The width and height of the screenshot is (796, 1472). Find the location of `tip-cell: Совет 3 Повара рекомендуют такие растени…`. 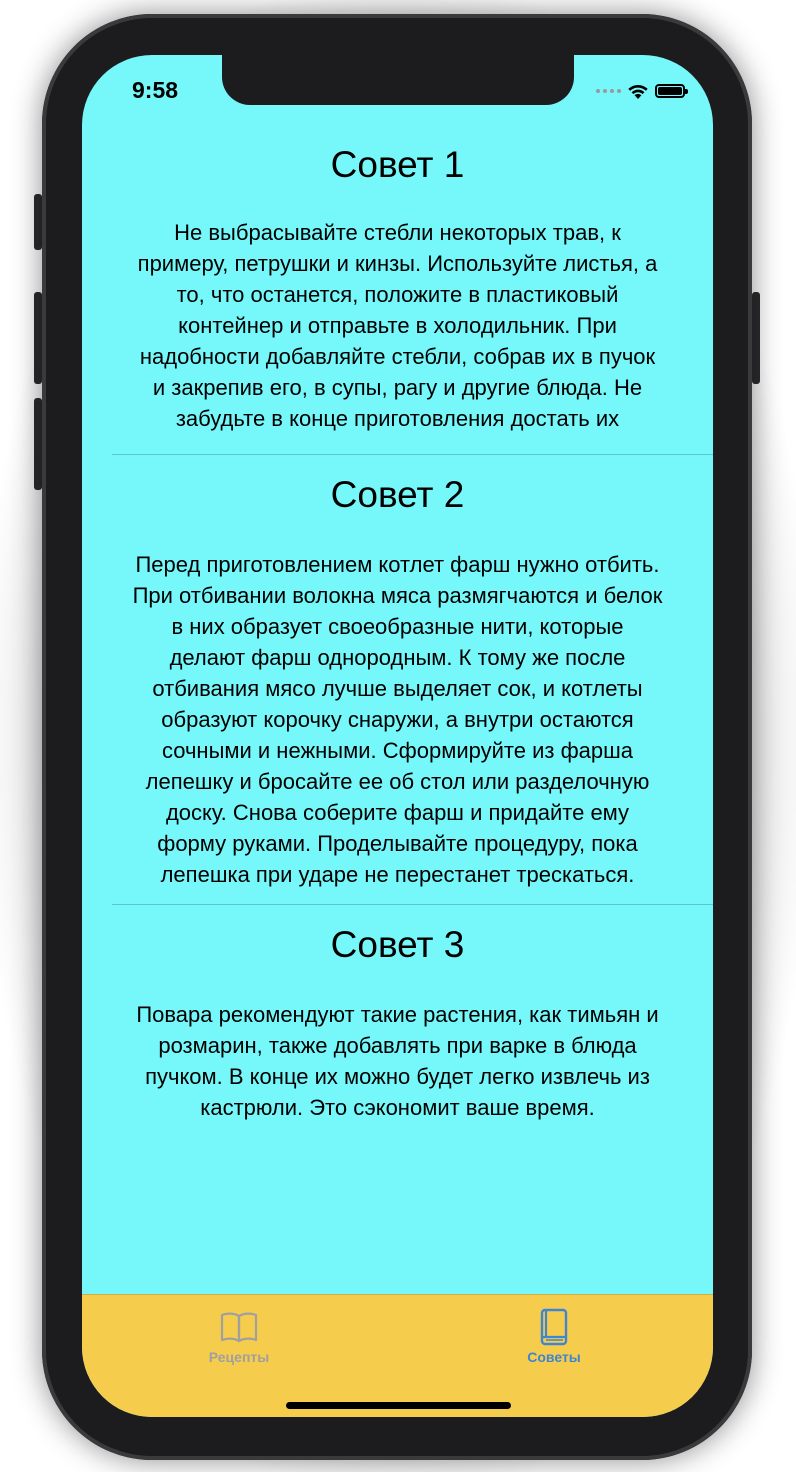

tip-cell: Совет 3 Повара рекомендуют такие растени… is located at coordinates (412, 1019).